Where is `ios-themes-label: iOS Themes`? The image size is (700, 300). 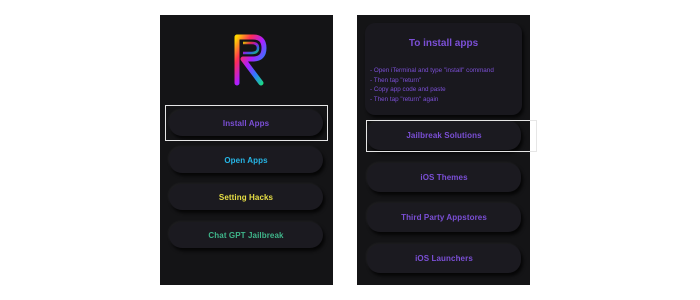 ios-themes-label: iOS Themes is located at coordinates (444, 177).